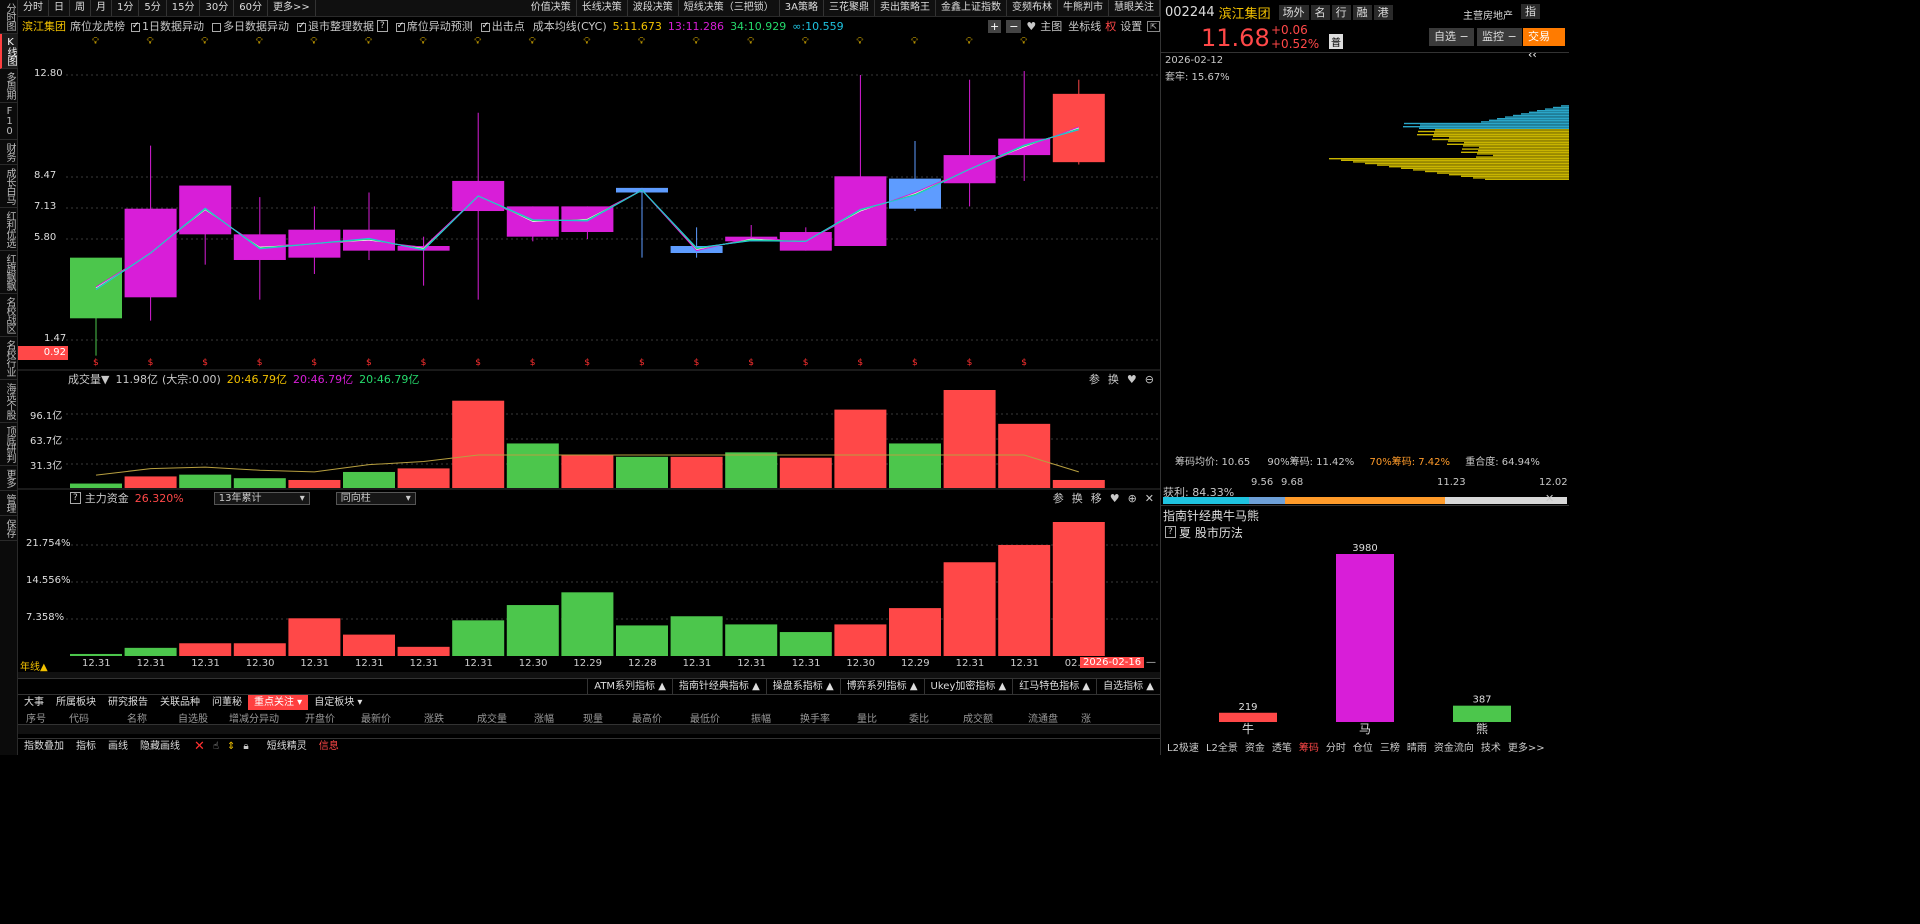 The image size is (1920, 924). What do you see at coordinates (76, 702) in the screenshot?
I see `bottom-tab: 所属板块` at bounding box center [76, 702].